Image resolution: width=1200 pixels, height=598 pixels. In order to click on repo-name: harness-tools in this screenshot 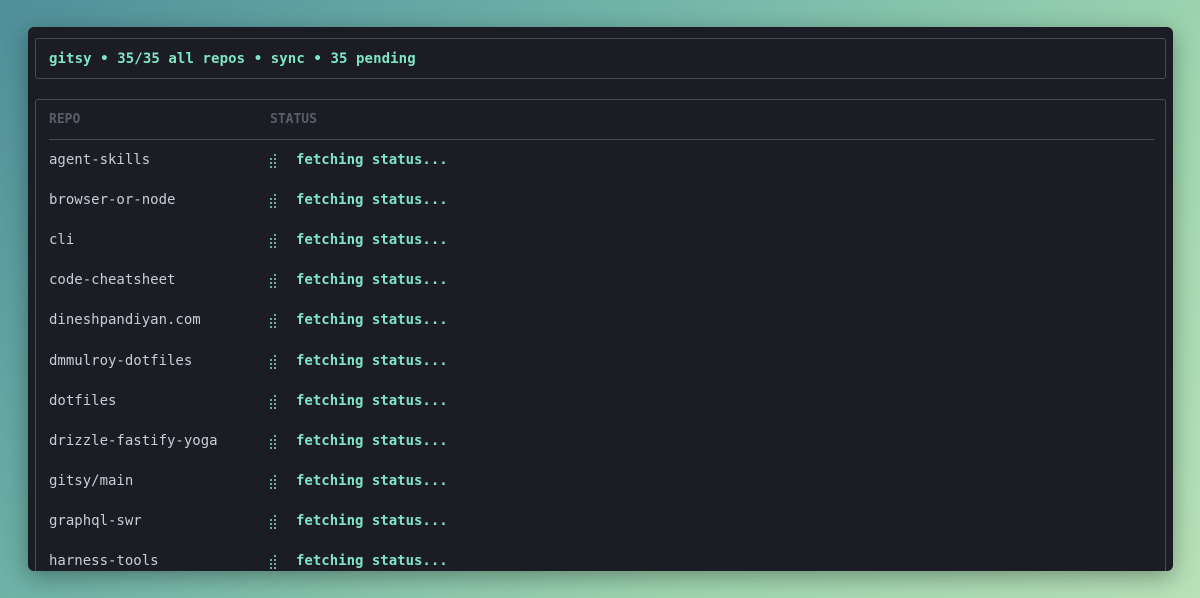, I will do `click(104, 560)`.